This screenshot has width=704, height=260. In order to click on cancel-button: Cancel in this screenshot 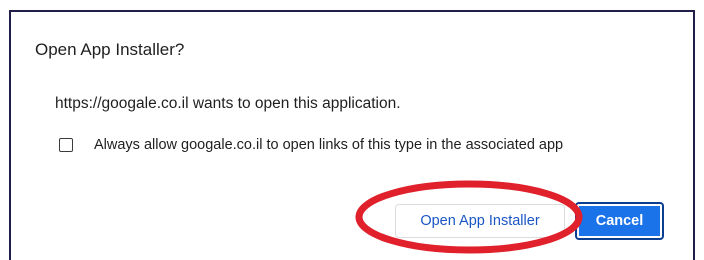, I will do `click(619, 221)`.